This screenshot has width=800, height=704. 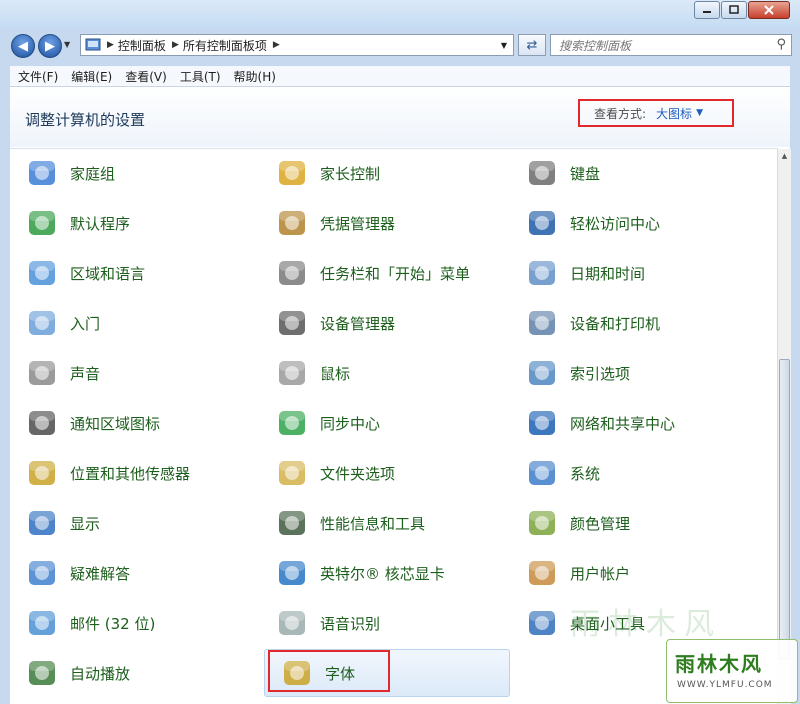 I want to click on control-panel-item: 轻松访问中心, so click(x=630, y=223).